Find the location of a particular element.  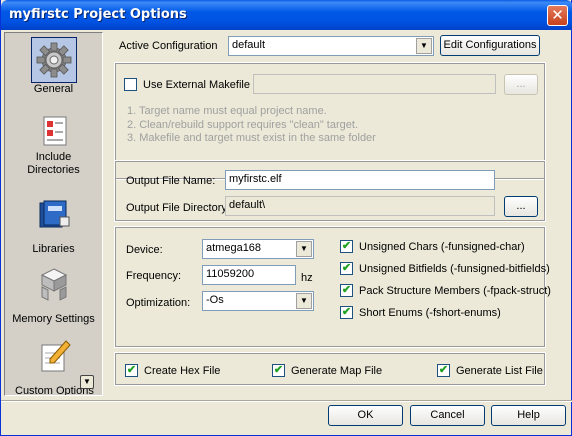

directory-icon is located at coordinates (54, 131).